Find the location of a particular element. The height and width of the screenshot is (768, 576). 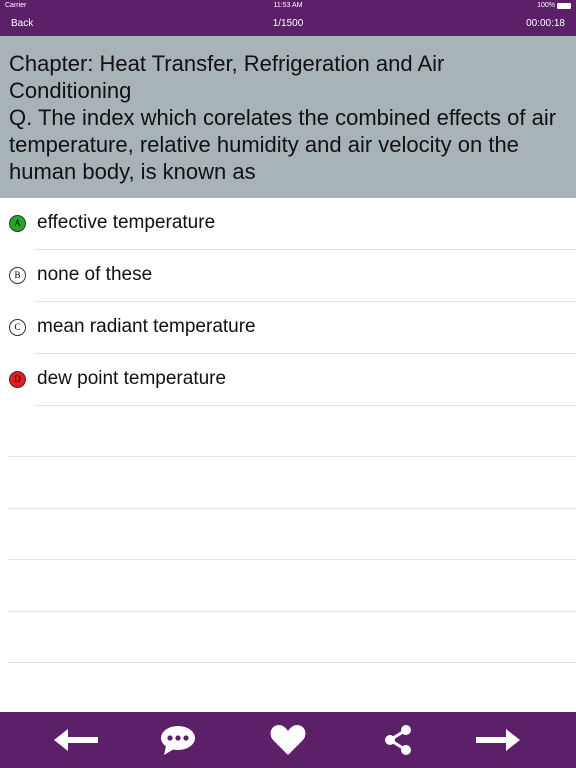

comments-button is located at coordinates (178, 740).